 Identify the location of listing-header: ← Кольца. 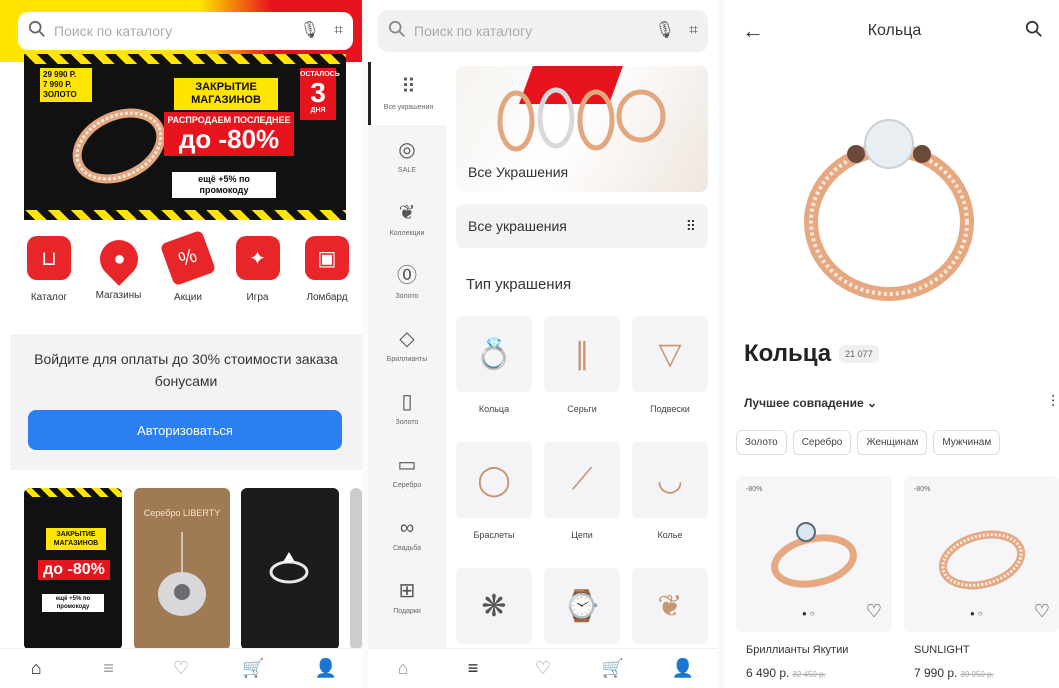
(891, 31).